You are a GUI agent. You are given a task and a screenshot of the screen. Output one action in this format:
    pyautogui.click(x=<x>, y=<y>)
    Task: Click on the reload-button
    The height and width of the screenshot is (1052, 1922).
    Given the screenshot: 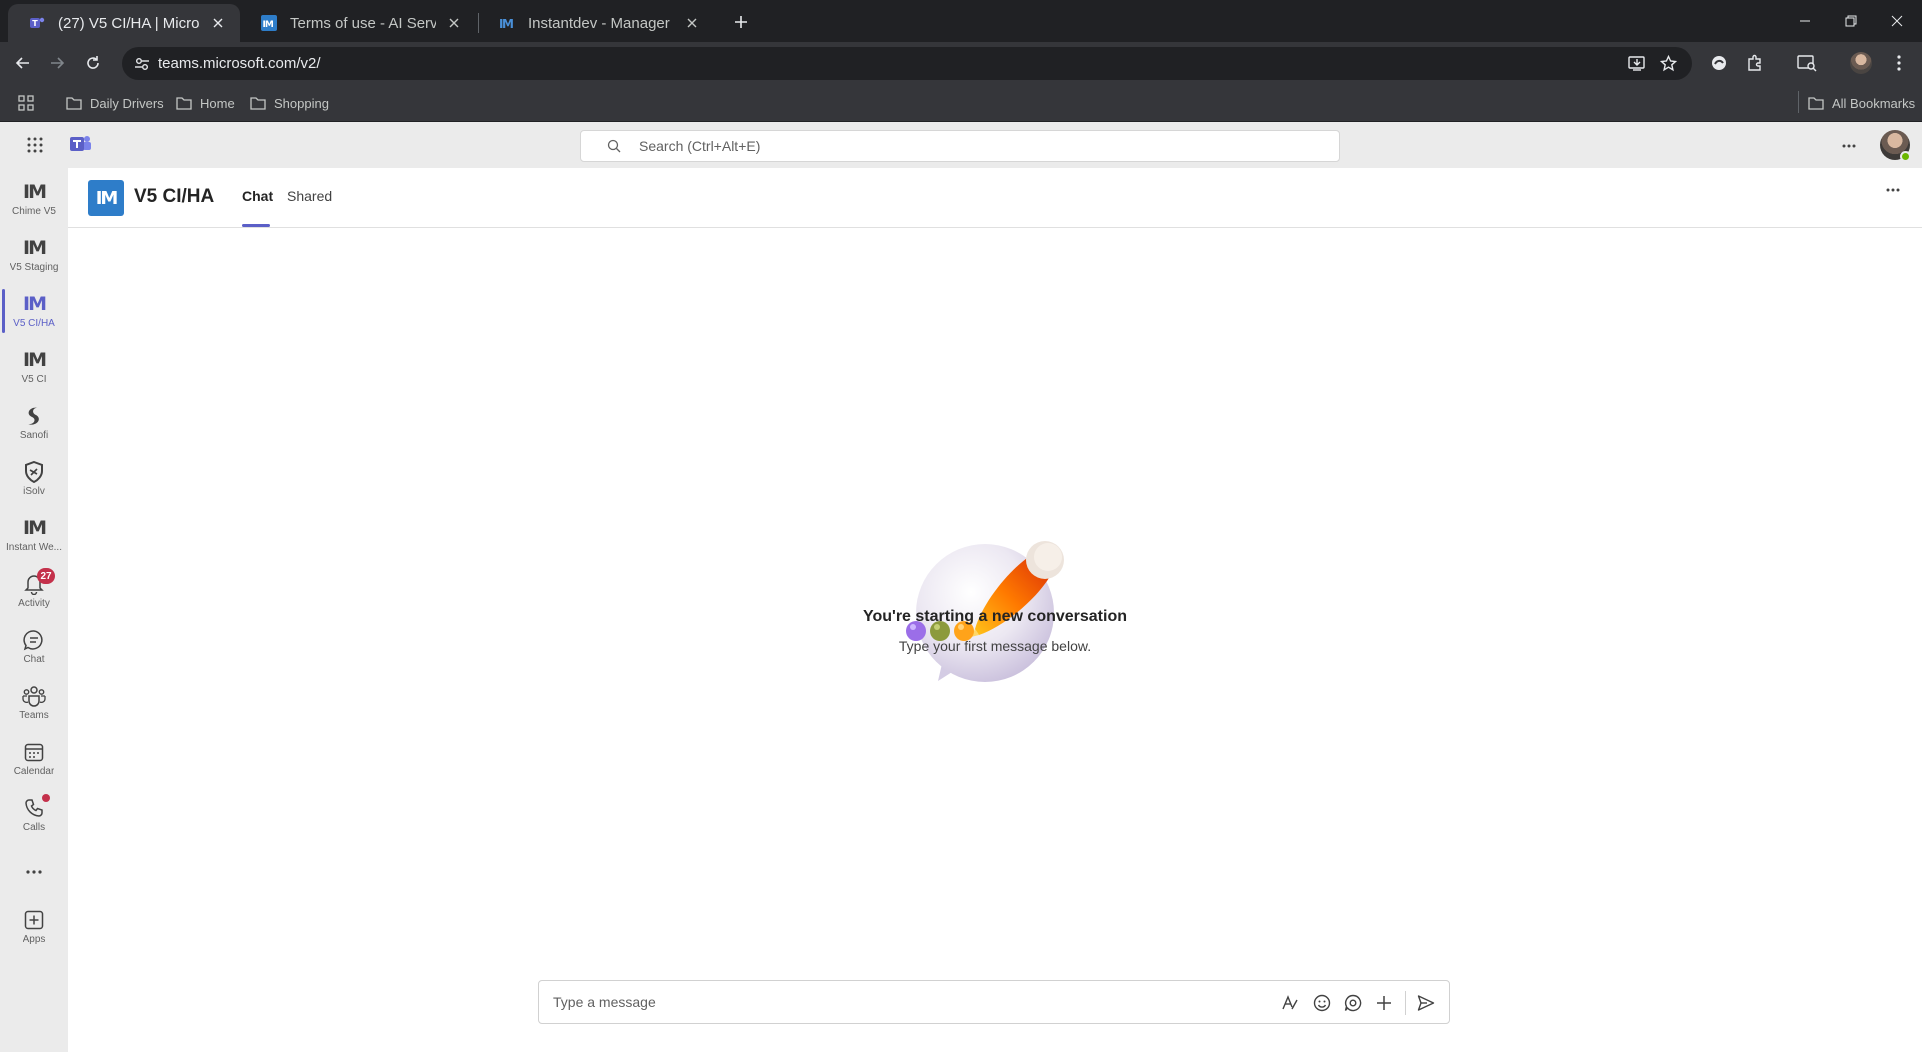 What is the action you would take?
    pyautogui.click(x=93, y=63)
    